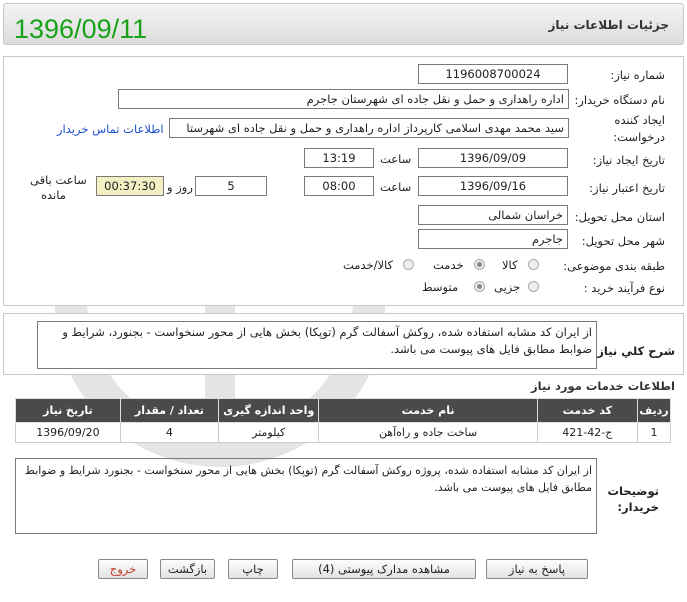 The width and height of the screenshot is (687, 602). I want to click on created-time-label: ساعت, so click(396, 159).